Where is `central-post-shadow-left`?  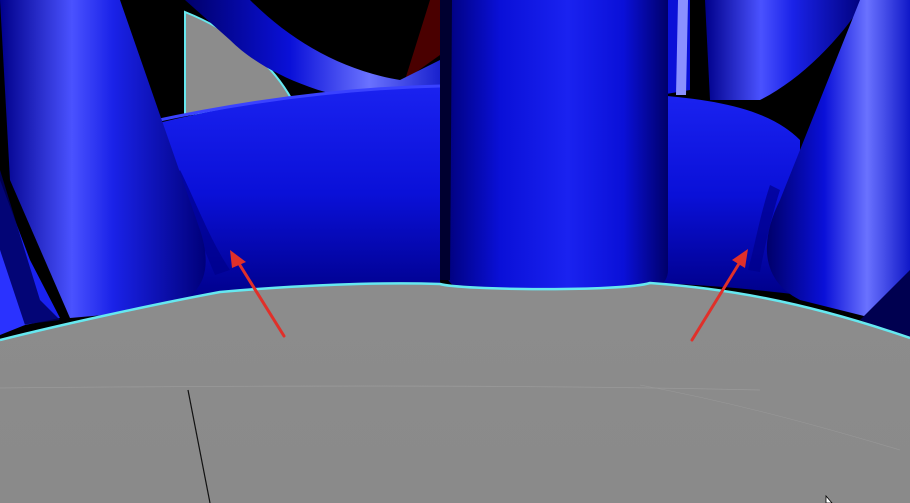 central-post-shadow-left is located at coordinates (446, 140).